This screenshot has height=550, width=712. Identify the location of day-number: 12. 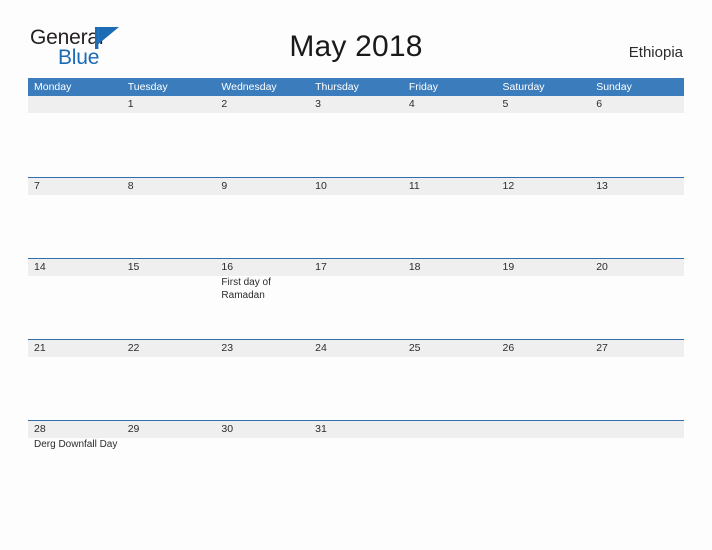
(508, 186).